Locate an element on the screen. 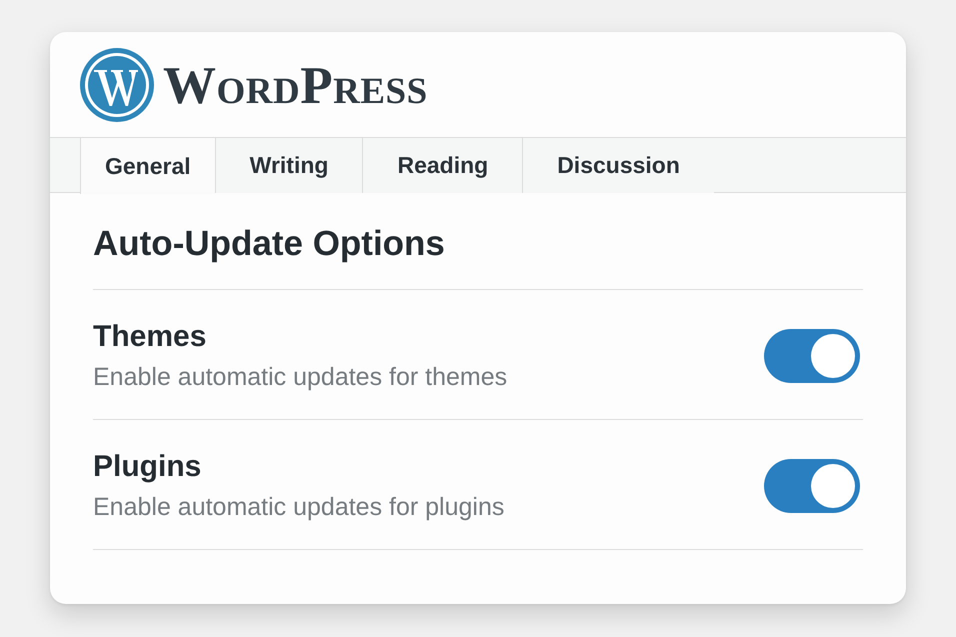 This screenshot has height=637, width=956. option-title: Plugins is located at coordinates (147, 467).